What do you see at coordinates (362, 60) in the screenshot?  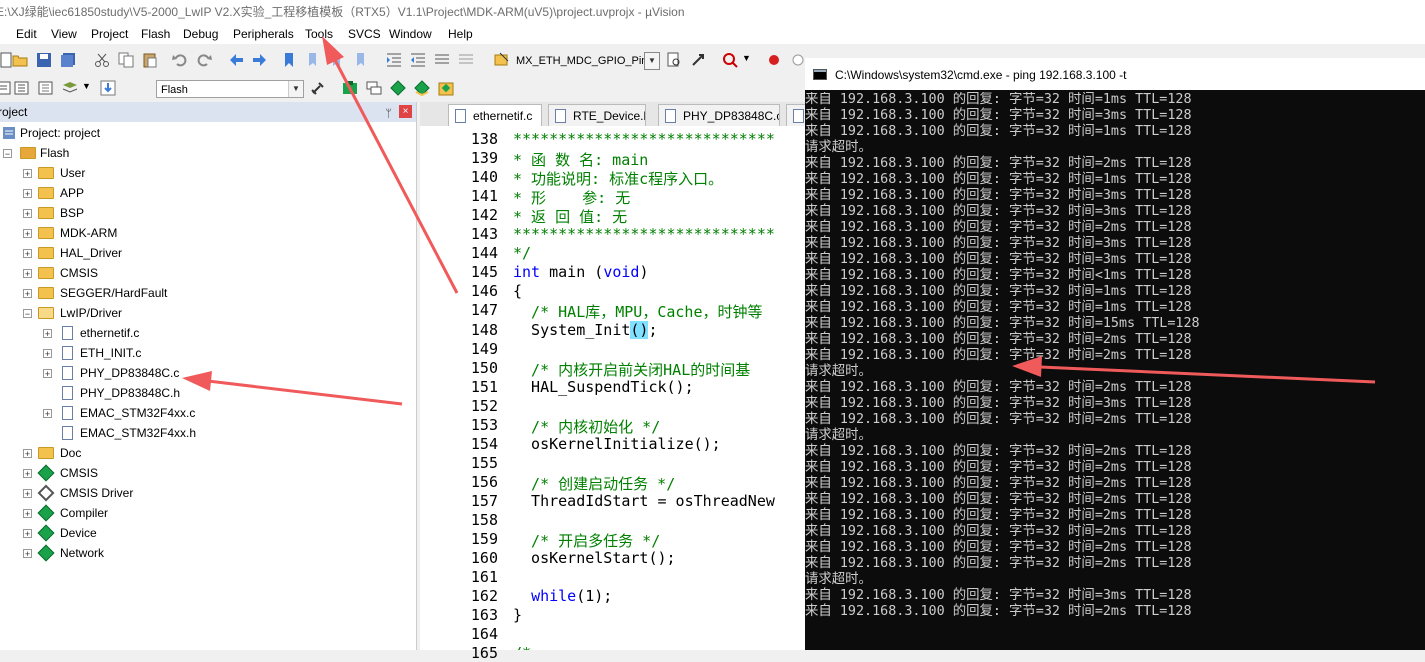 I see `bookmark-clear-icon` at bounding box center [362, 60].